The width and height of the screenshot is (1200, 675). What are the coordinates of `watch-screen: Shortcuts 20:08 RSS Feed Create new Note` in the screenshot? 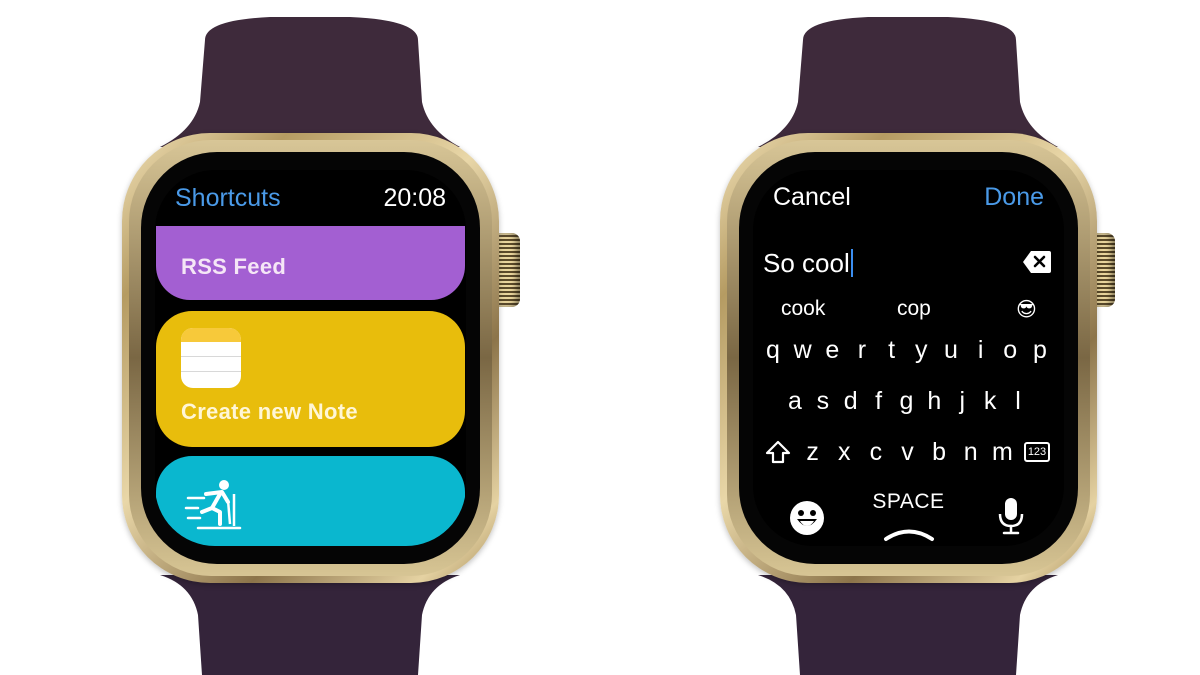 It's located at (310, 358).